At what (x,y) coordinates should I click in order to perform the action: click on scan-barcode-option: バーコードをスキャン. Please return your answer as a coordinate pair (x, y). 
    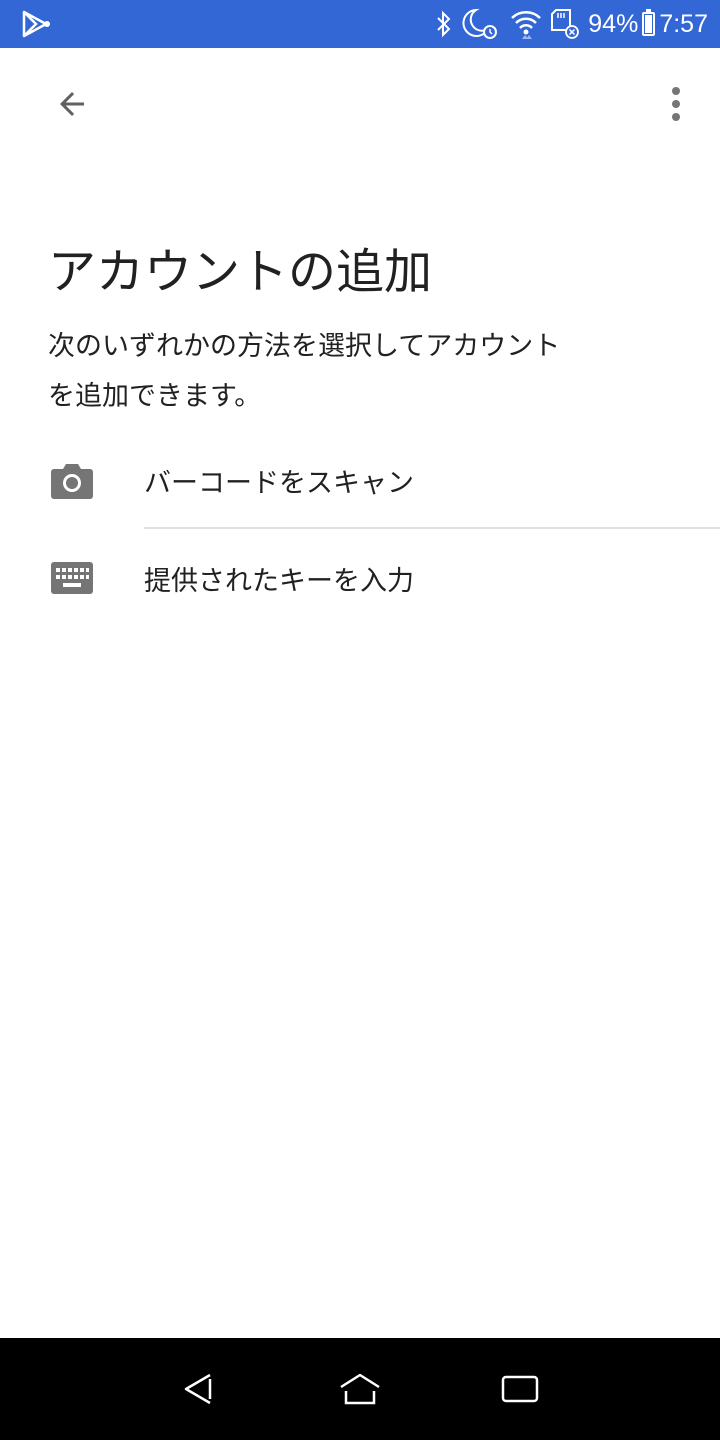
    Looking at the image, I should click on (360, 480).